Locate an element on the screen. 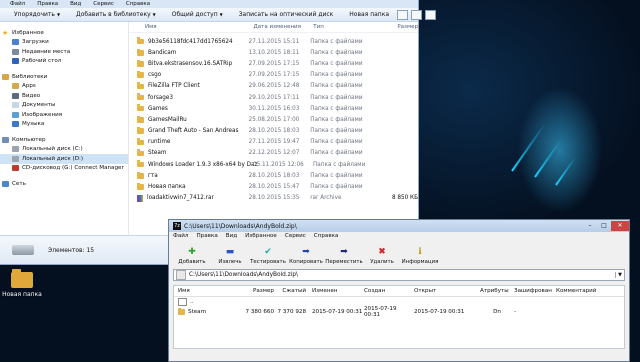 The height and width of the screenshot is (362, 640). nav-item-music: Музыка is located at coordinates (64, 125).